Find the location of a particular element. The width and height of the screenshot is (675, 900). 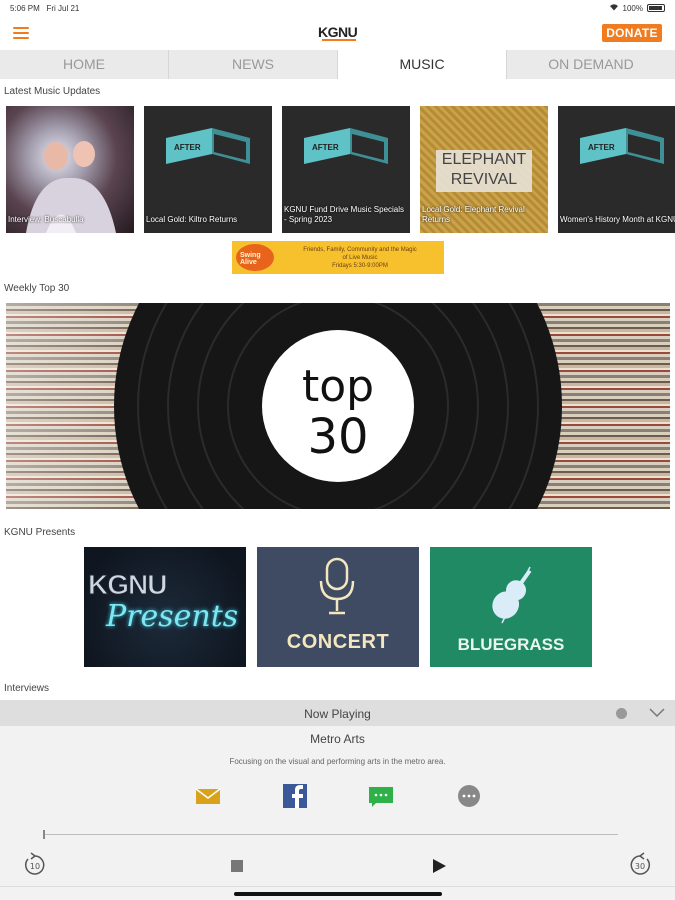

update-card: AFTER Local Gold: Kiltro Returns is located at coordinates (208, 169).